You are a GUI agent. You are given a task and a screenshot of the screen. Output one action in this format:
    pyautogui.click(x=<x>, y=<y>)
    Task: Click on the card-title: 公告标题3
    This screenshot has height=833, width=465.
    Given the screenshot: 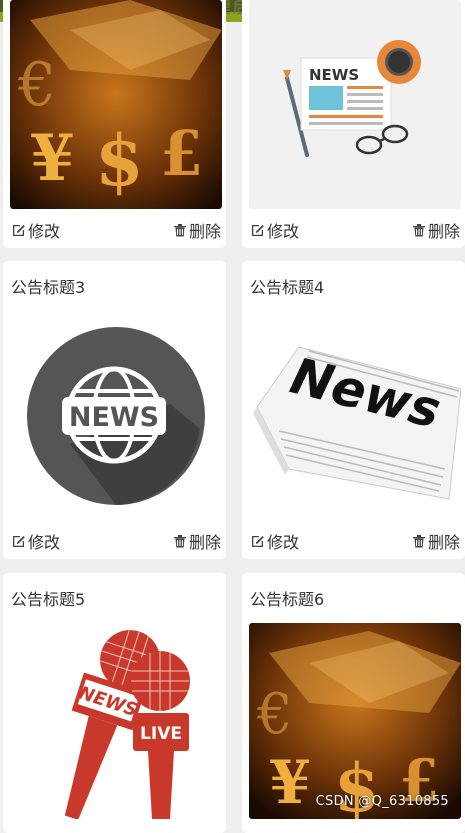 What is the action you would take?
    pyautogui.click(x=48, y=287)
    